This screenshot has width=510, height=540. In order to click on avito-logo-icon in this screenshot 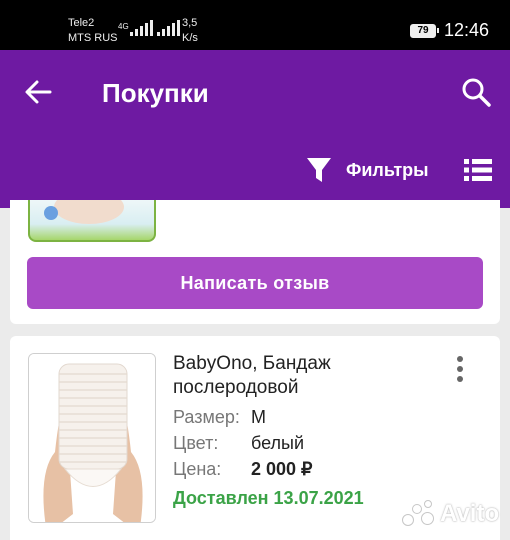, I will do `click(418, 514)`.